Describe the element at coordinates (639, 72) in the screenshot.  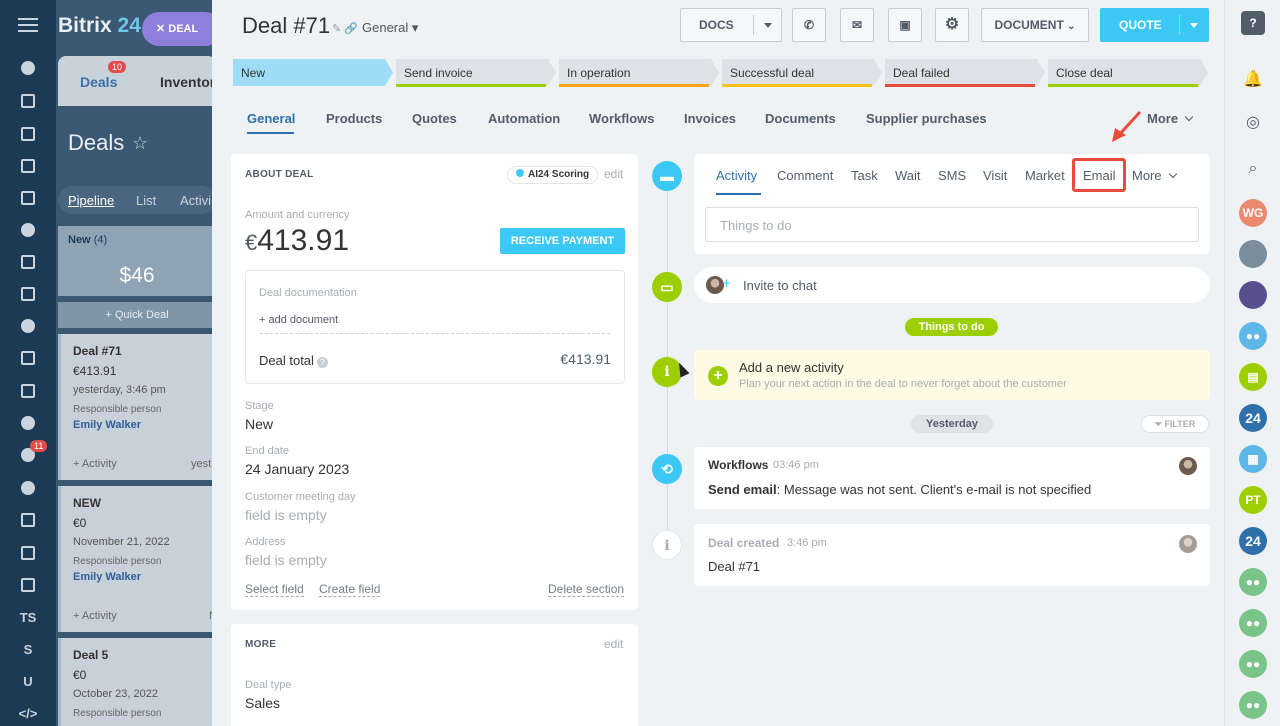
I see `stage-in-operation: In operation` at that location.